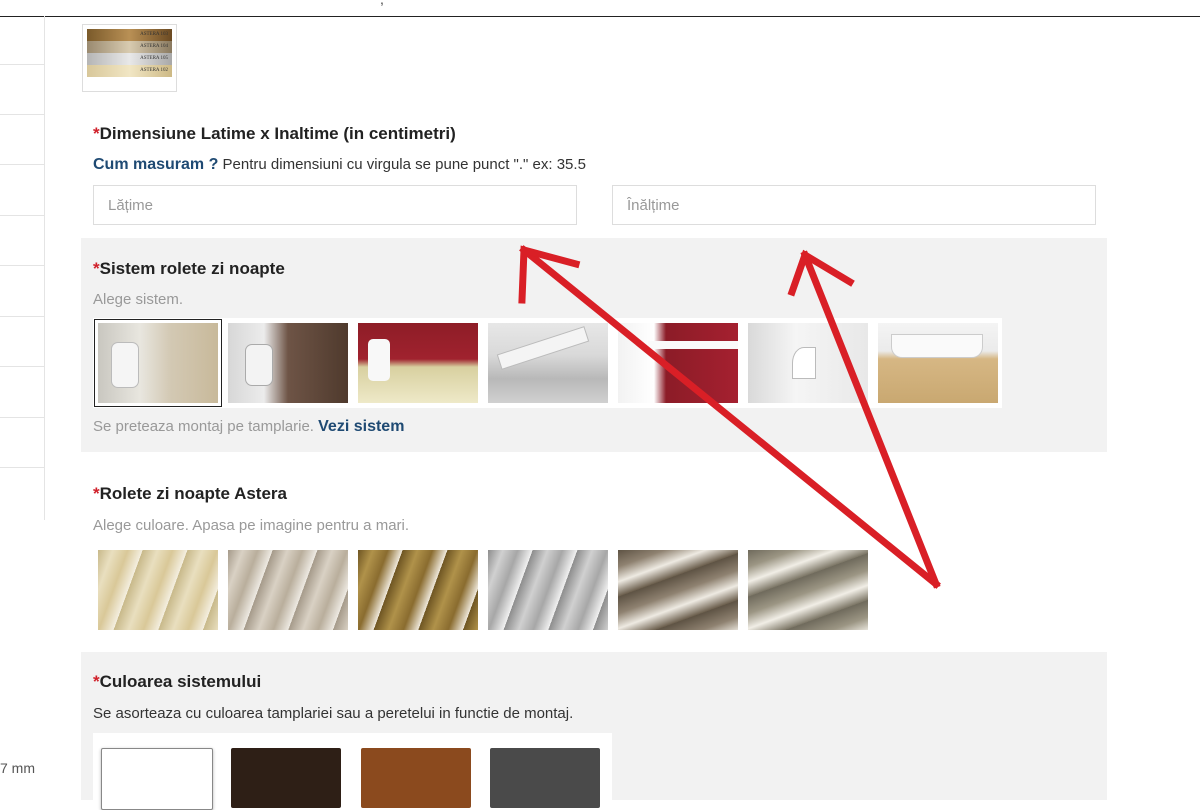 The width and height of the screenshot is (1200, 810). What do you see at coordinates (192, 268) in the screenshot?
I see `system-label-text: Sistem rolete zi noapte` at bounding box center [192, 268].